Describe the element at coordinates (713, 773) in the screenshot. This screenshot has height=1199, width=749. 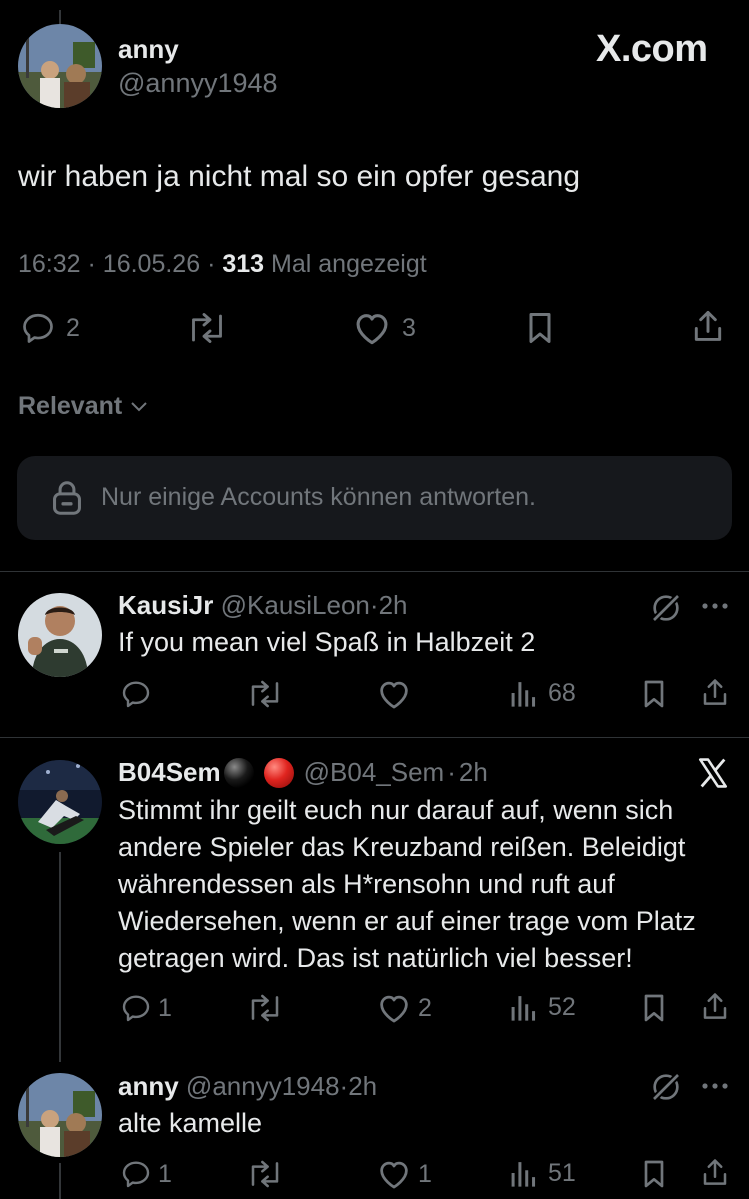
I see `x-logo-icon` at that location.